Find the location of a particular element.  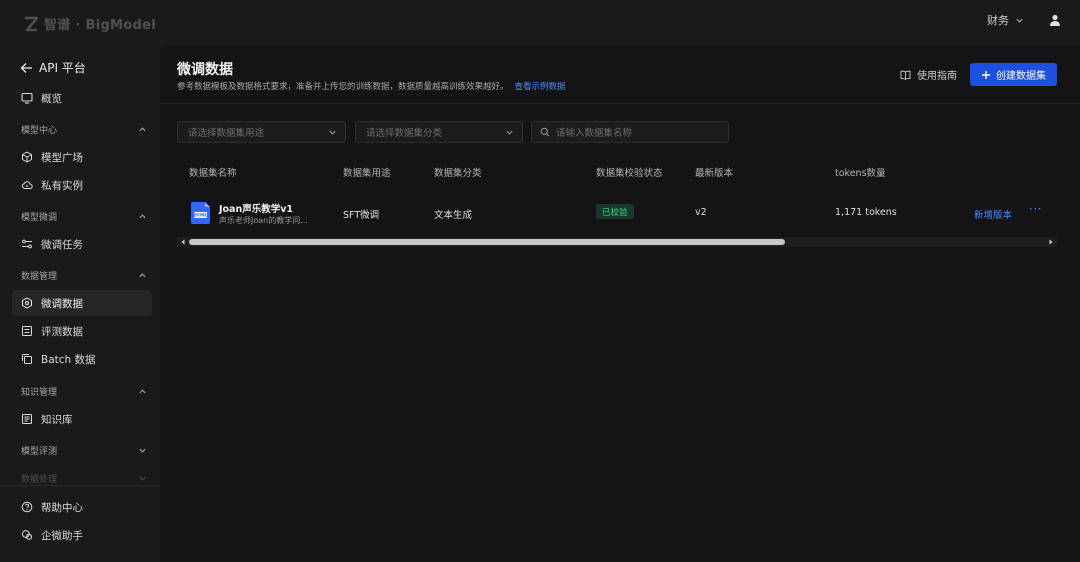

sidebar-group-label: 模型微调 is located at coordinates (39, 217).